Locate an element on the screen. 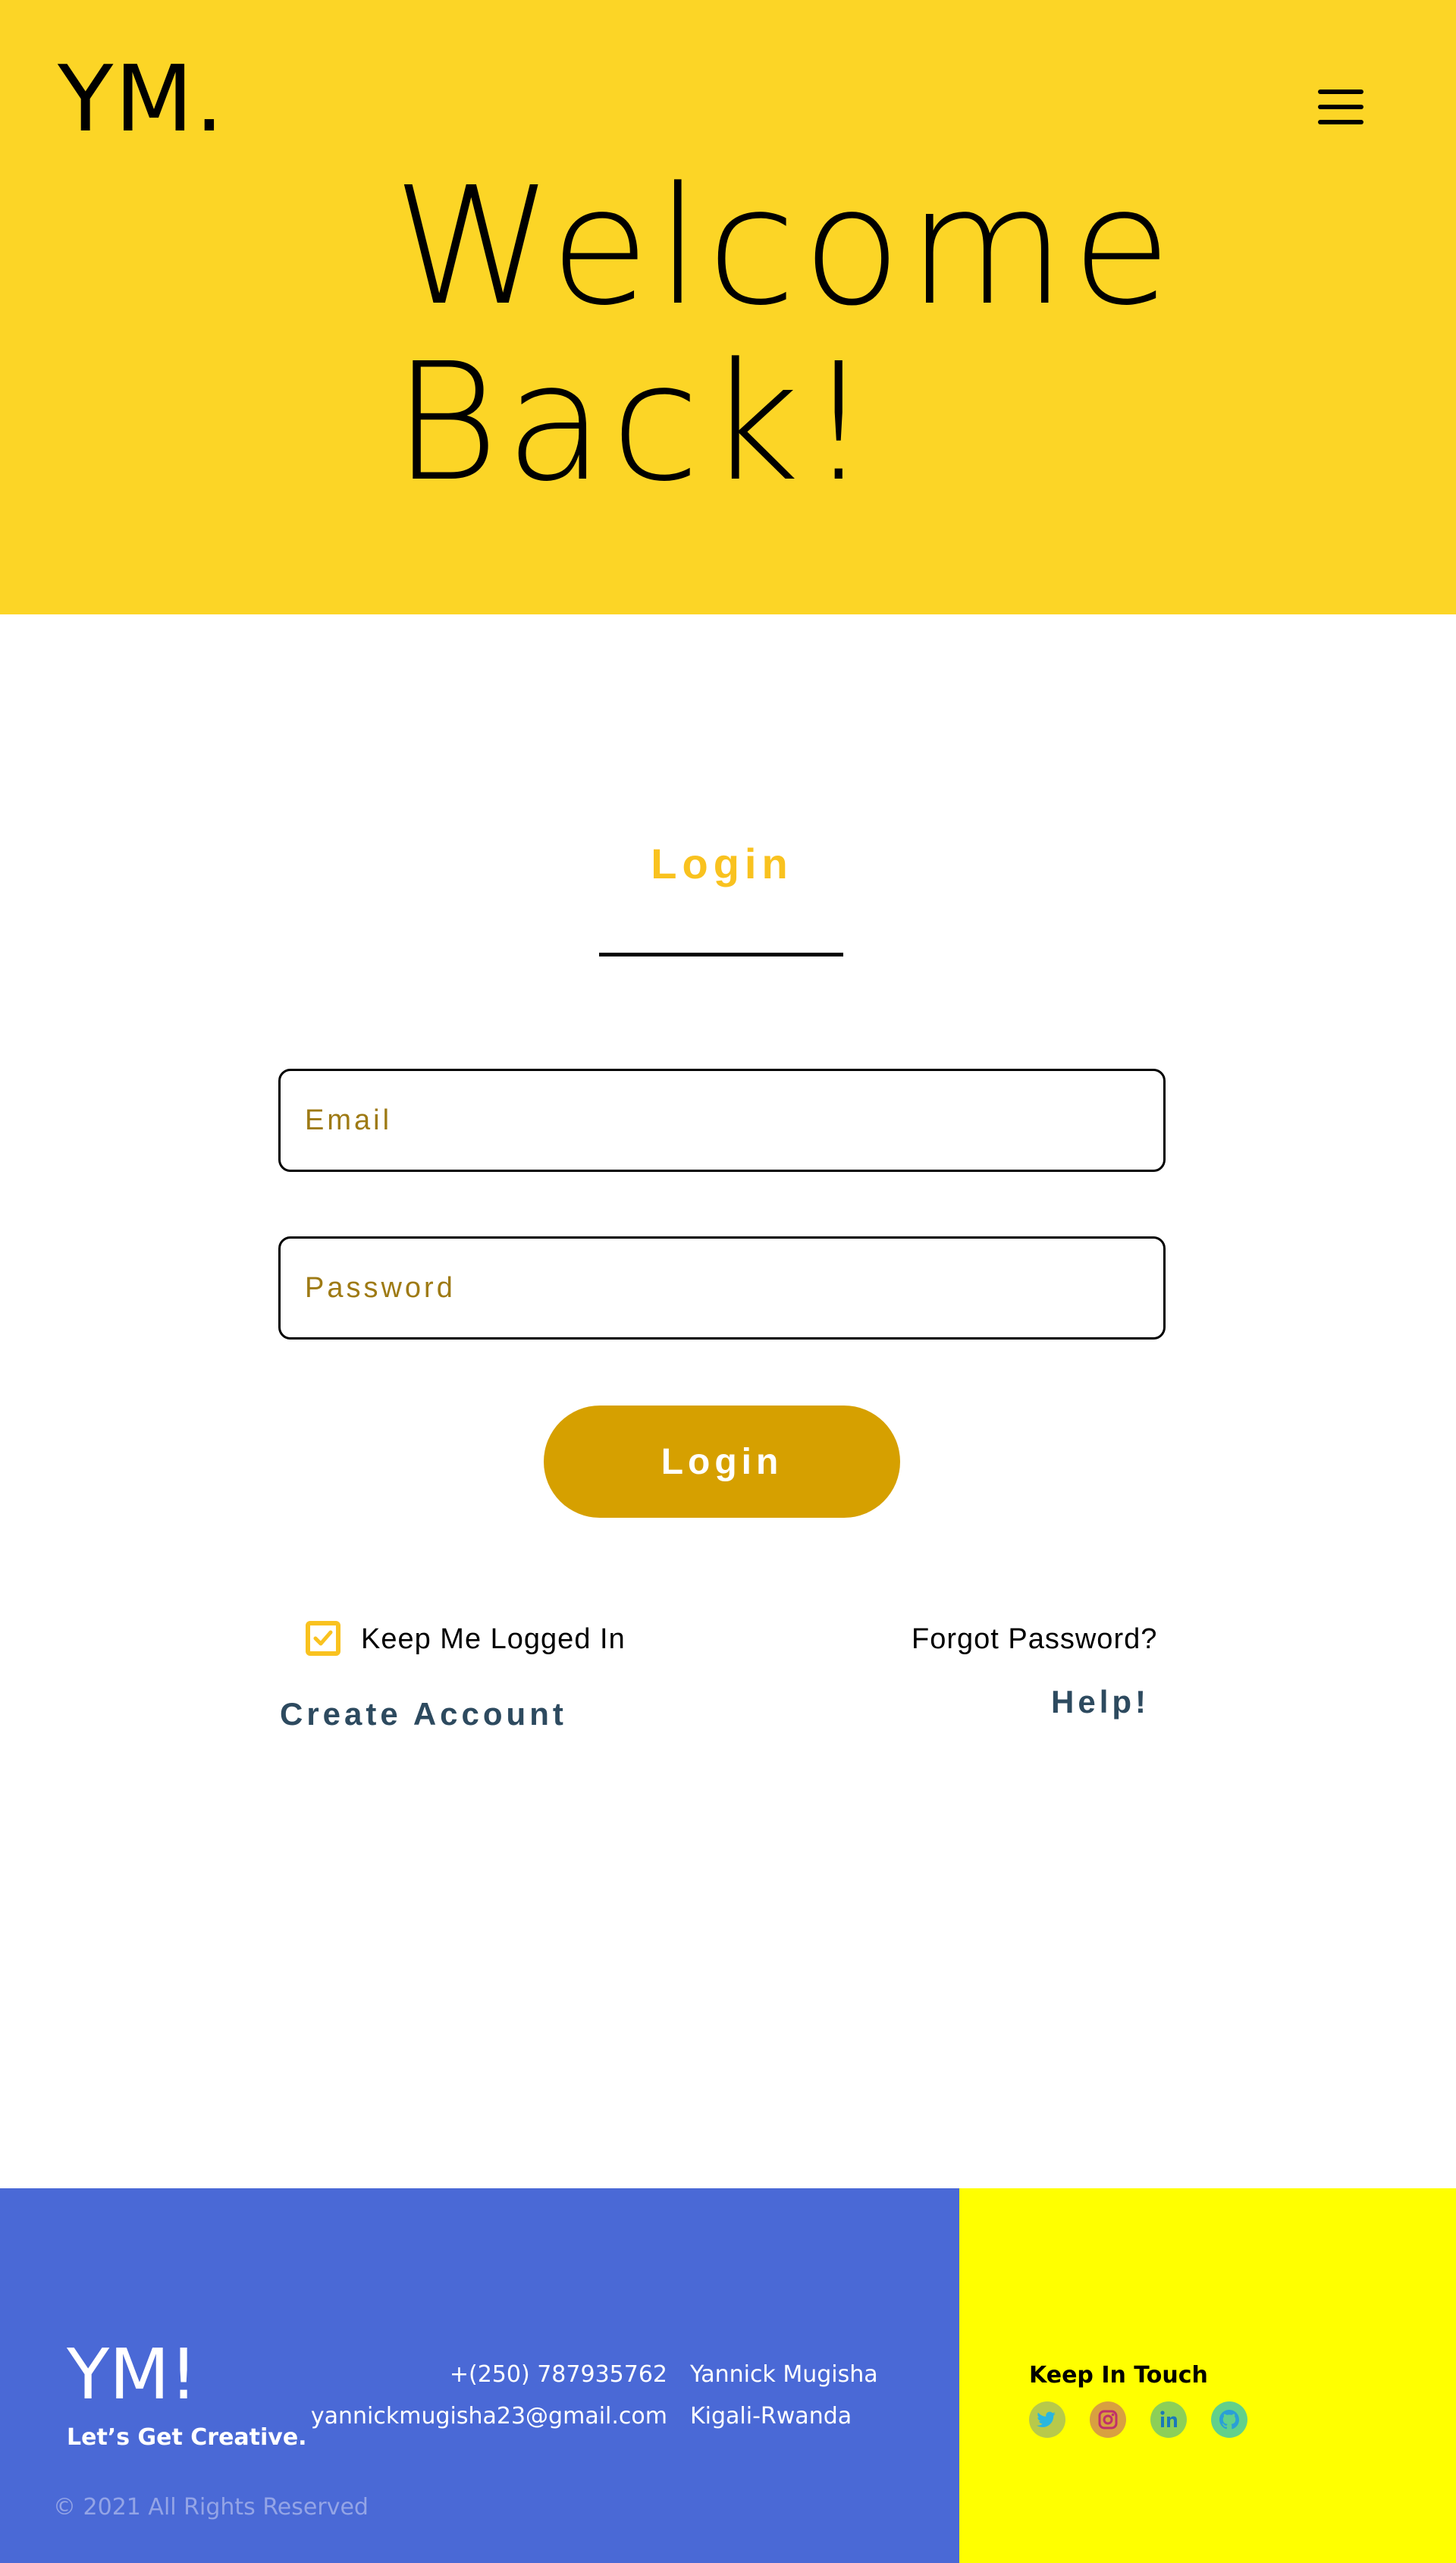 This screenshot has height=2563, width=1456. login-title: Login is located at coordinates (722, 863).